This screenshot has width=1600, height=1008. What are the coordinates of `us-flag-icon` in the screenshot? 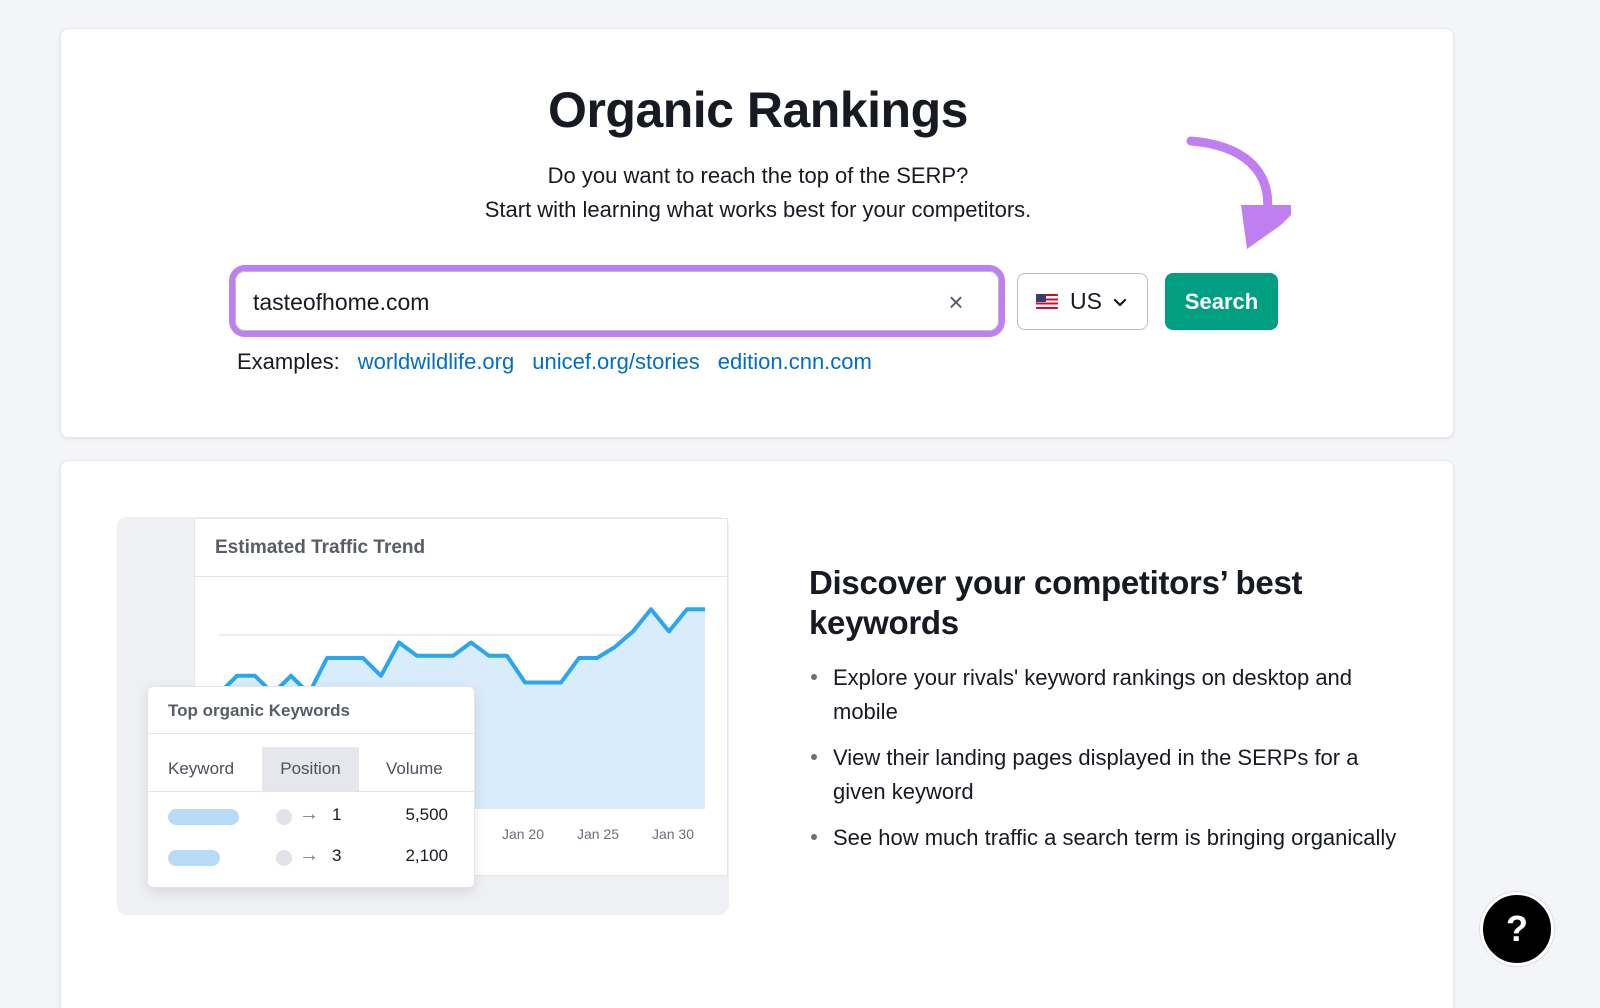 It's located at (1047, 301).